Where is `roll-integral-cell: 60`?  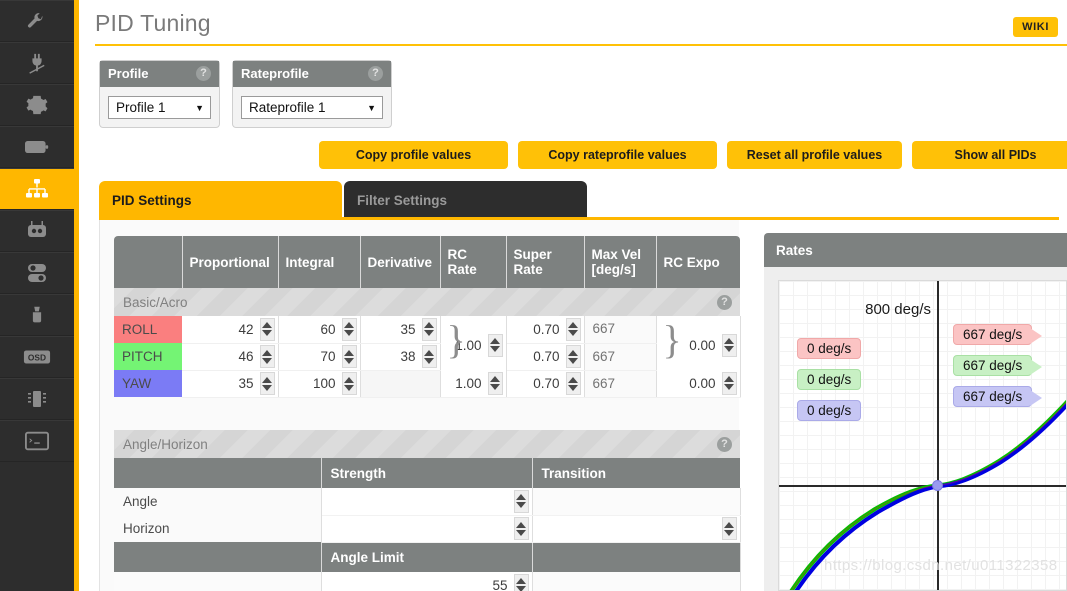
roll-integral-cell: 60 is located at coordinates (319, 330).